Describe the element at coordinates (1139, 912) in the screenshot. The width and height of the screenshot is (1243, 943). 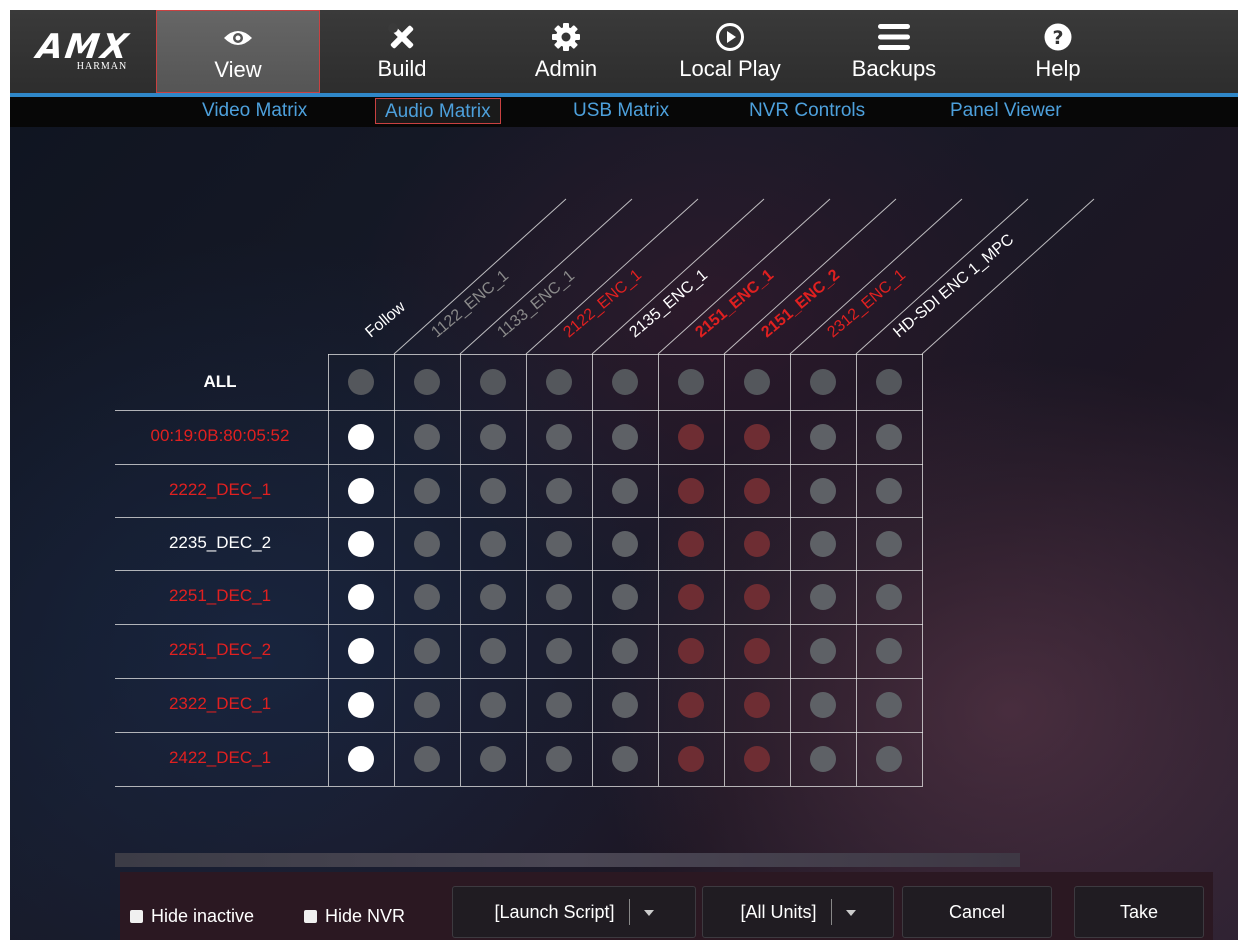
I see `take-button: Take` at that location.